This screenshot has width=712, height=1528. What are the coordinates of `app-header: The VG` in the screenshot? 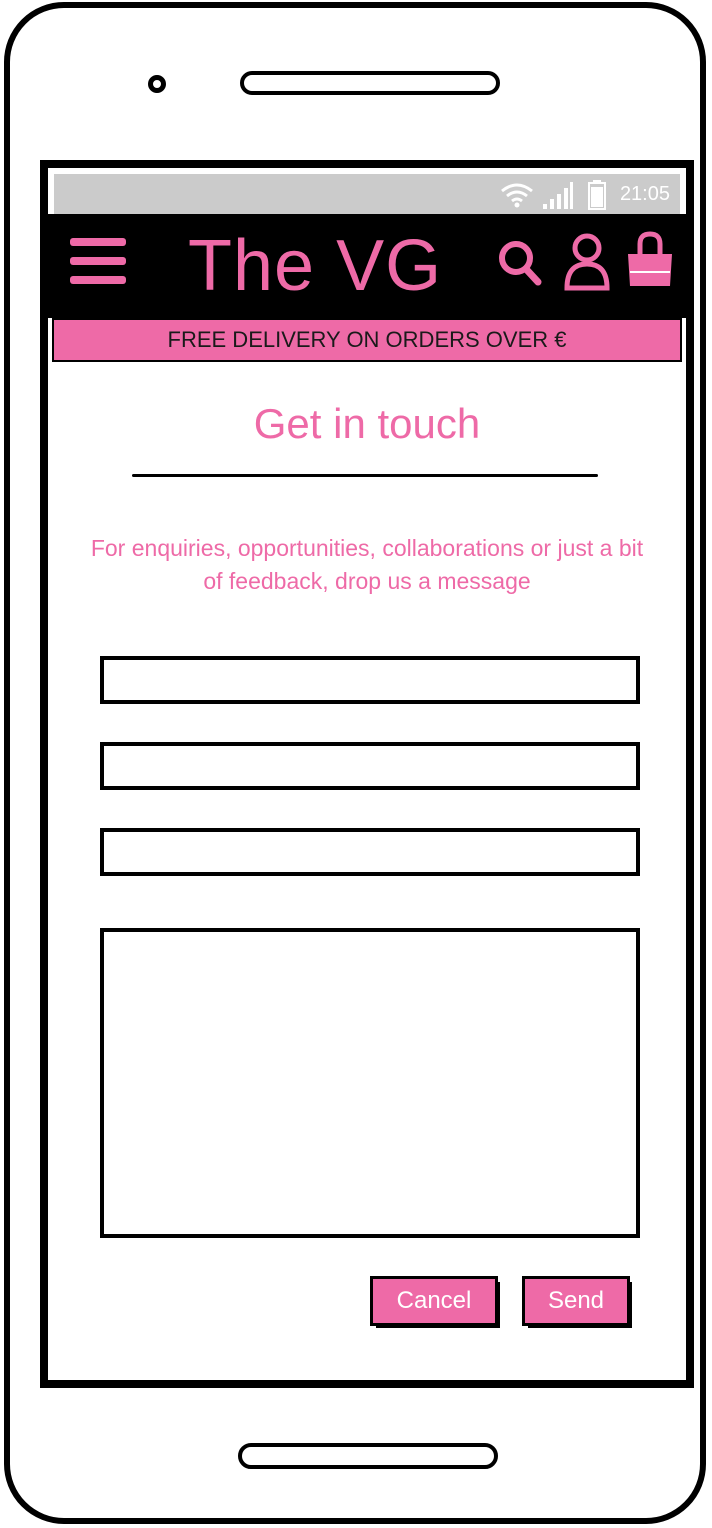 It's located at (367, 266).